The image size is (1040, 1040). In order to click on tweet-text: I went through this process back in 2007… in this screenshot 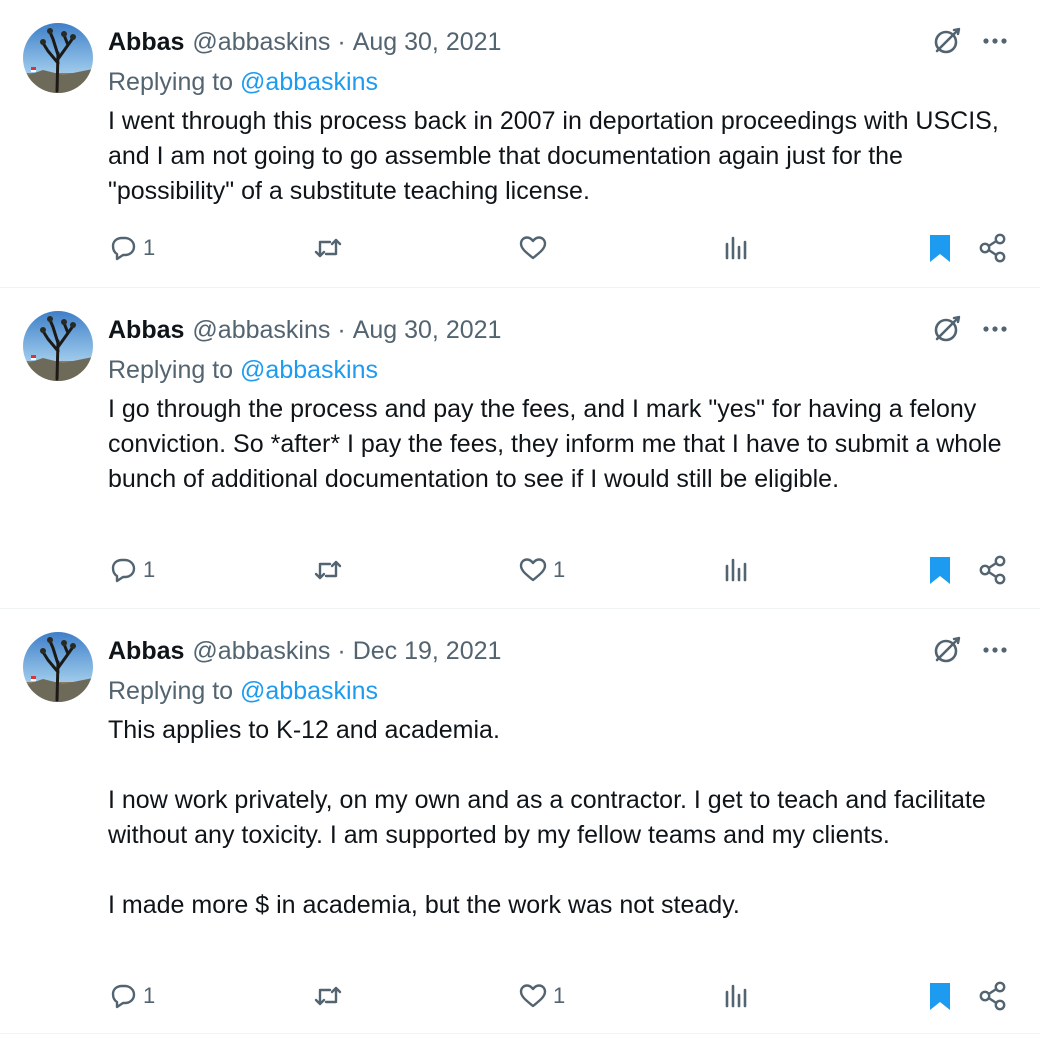, I will do `click(558, 156)`.